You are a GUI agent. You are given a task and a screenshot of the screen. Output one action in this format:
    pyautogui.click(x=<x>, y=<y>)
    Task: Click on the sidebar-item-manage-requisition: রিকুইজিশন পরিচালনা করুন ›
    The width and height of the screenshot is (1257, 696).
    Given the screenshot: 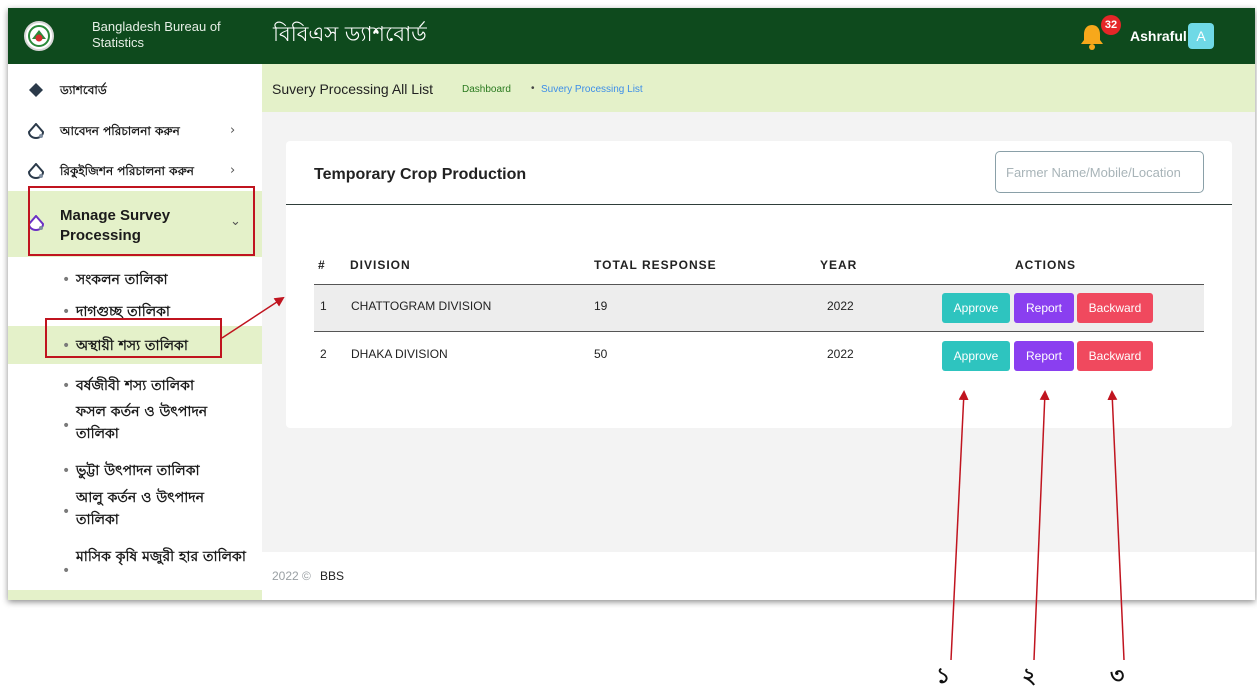 What is the action you would take?
    pyautogui.click(x=135, y=171)
    